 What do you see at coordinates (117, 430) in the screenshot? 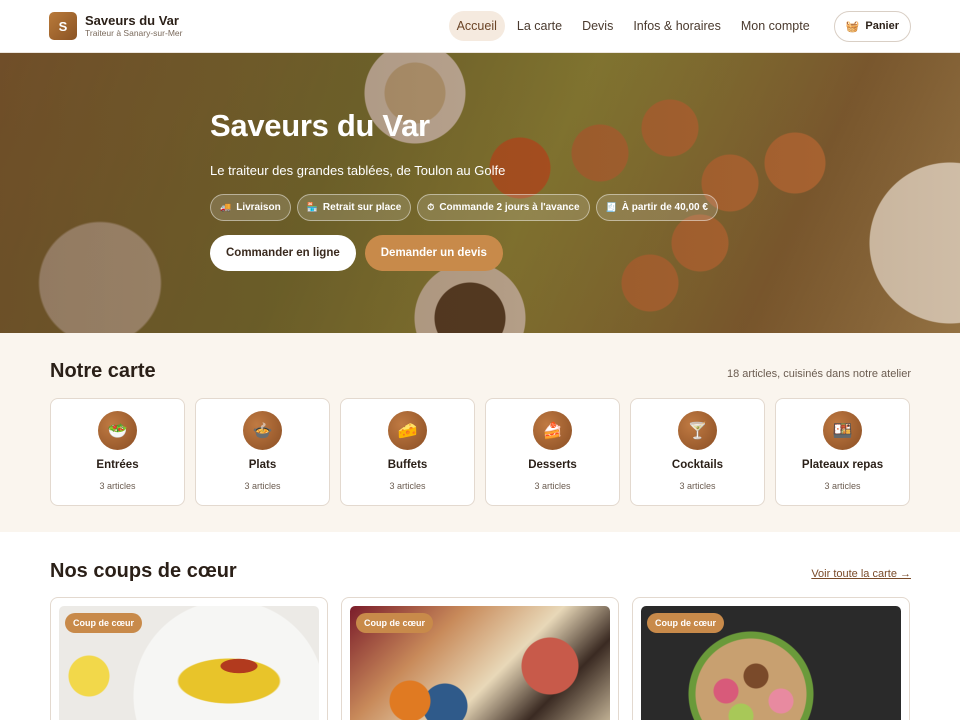
I see `salad-icon: 🥗` at bounding box center [117, 430].